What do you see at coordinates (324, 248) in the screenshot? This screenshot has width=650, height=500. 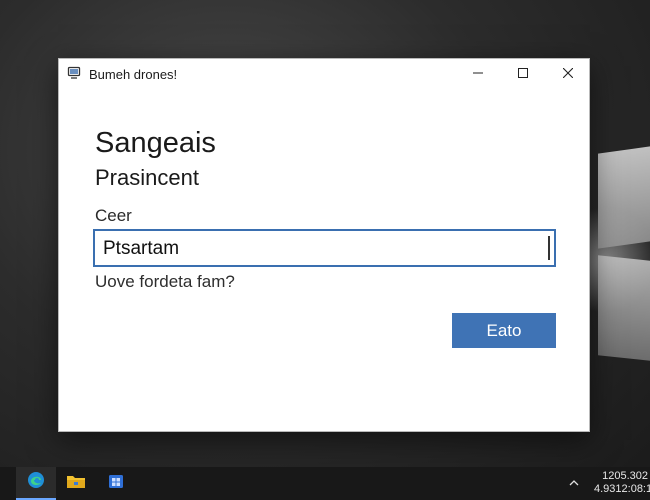 I see `text-input: Ptsartam` at bounding box center [324, 248].